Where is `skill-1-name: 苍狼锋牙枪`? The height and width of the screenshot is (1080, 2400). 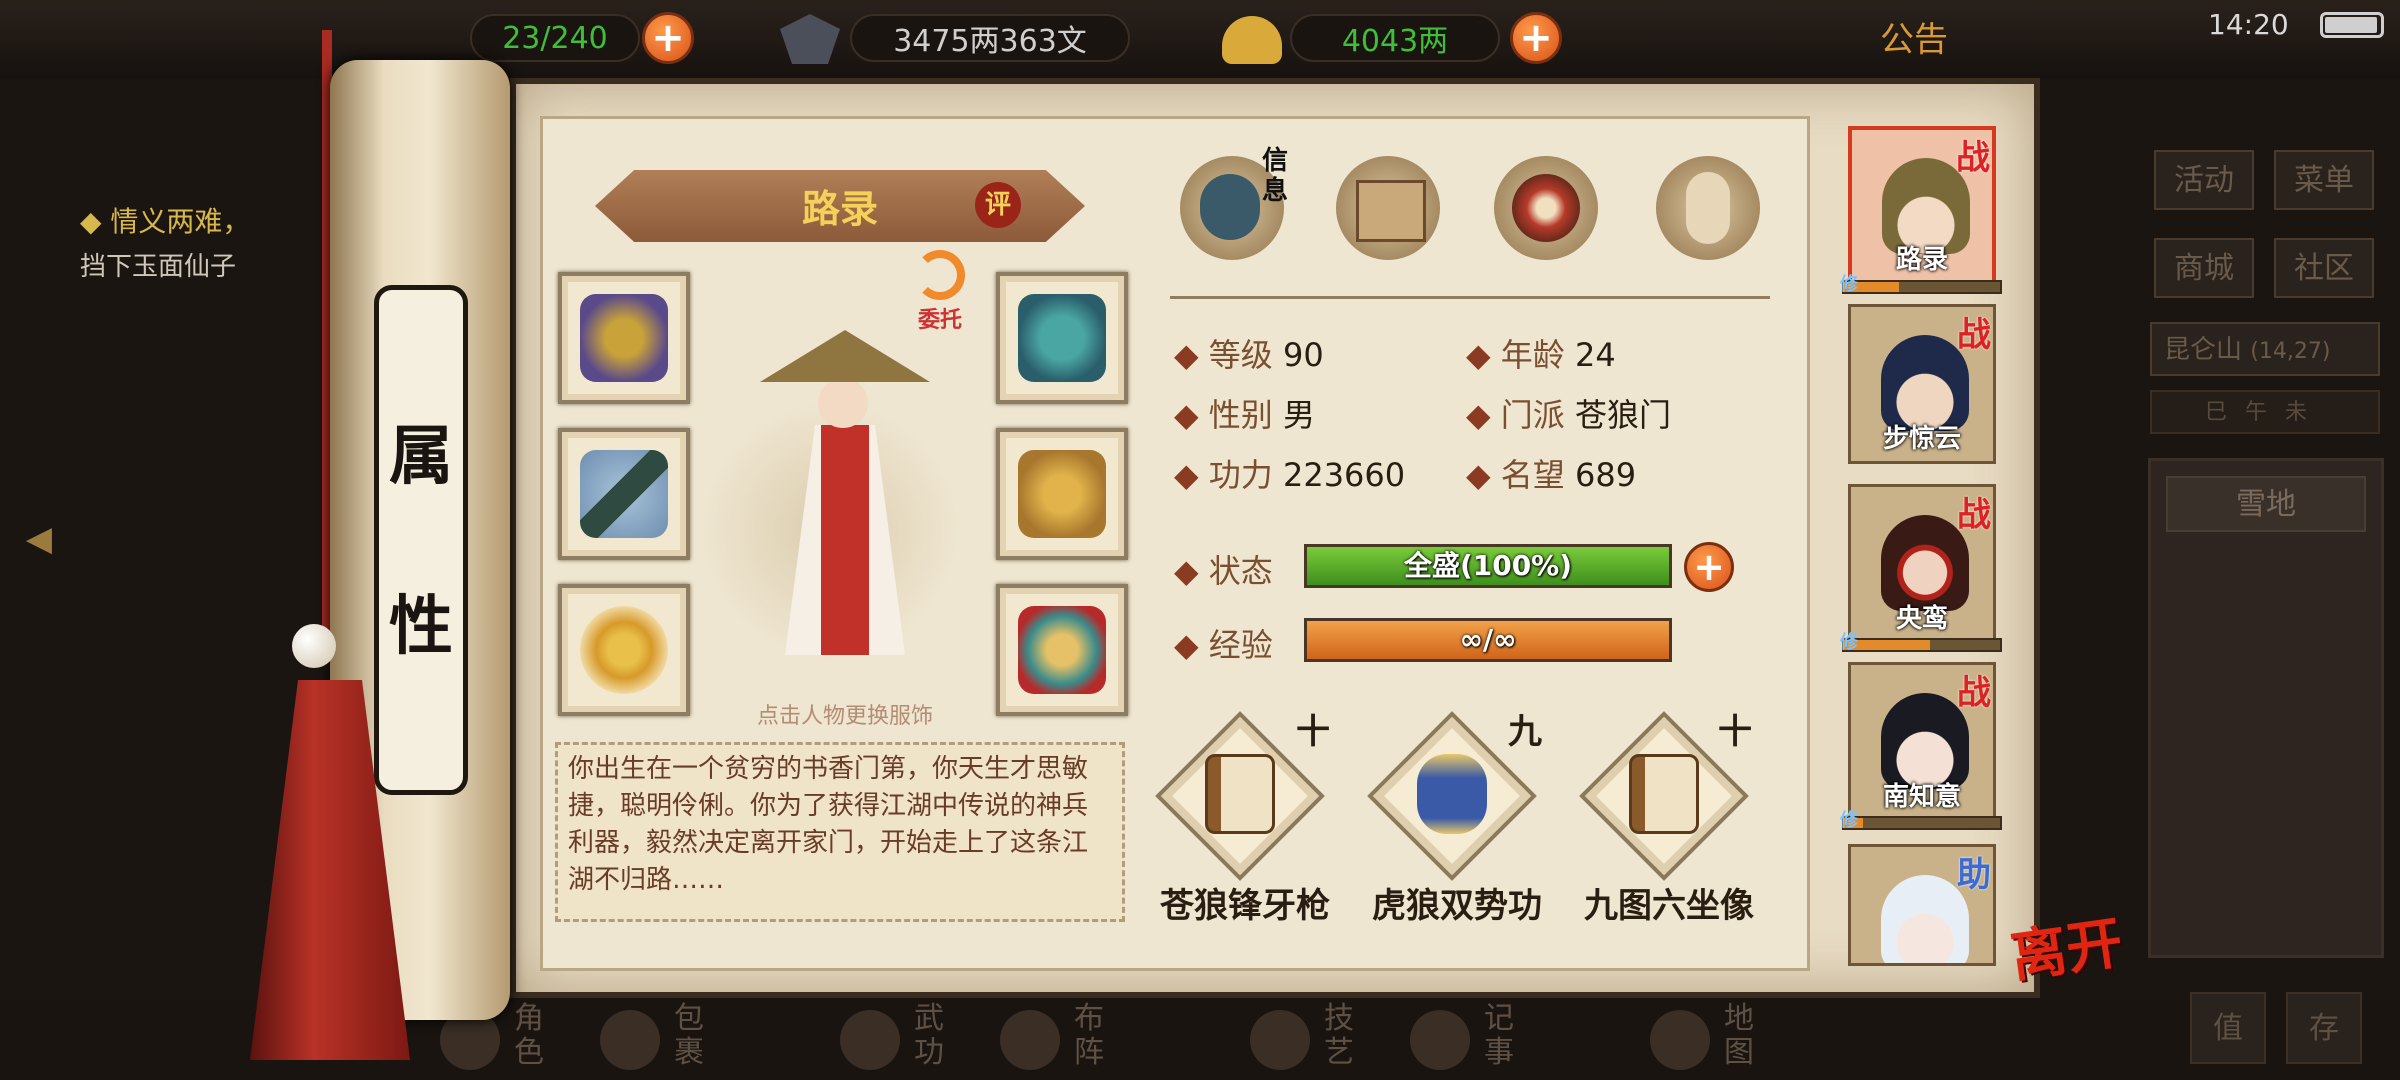
skill-1-name: 苍狼锋牙枪 is located at coordinates (1245, 906).